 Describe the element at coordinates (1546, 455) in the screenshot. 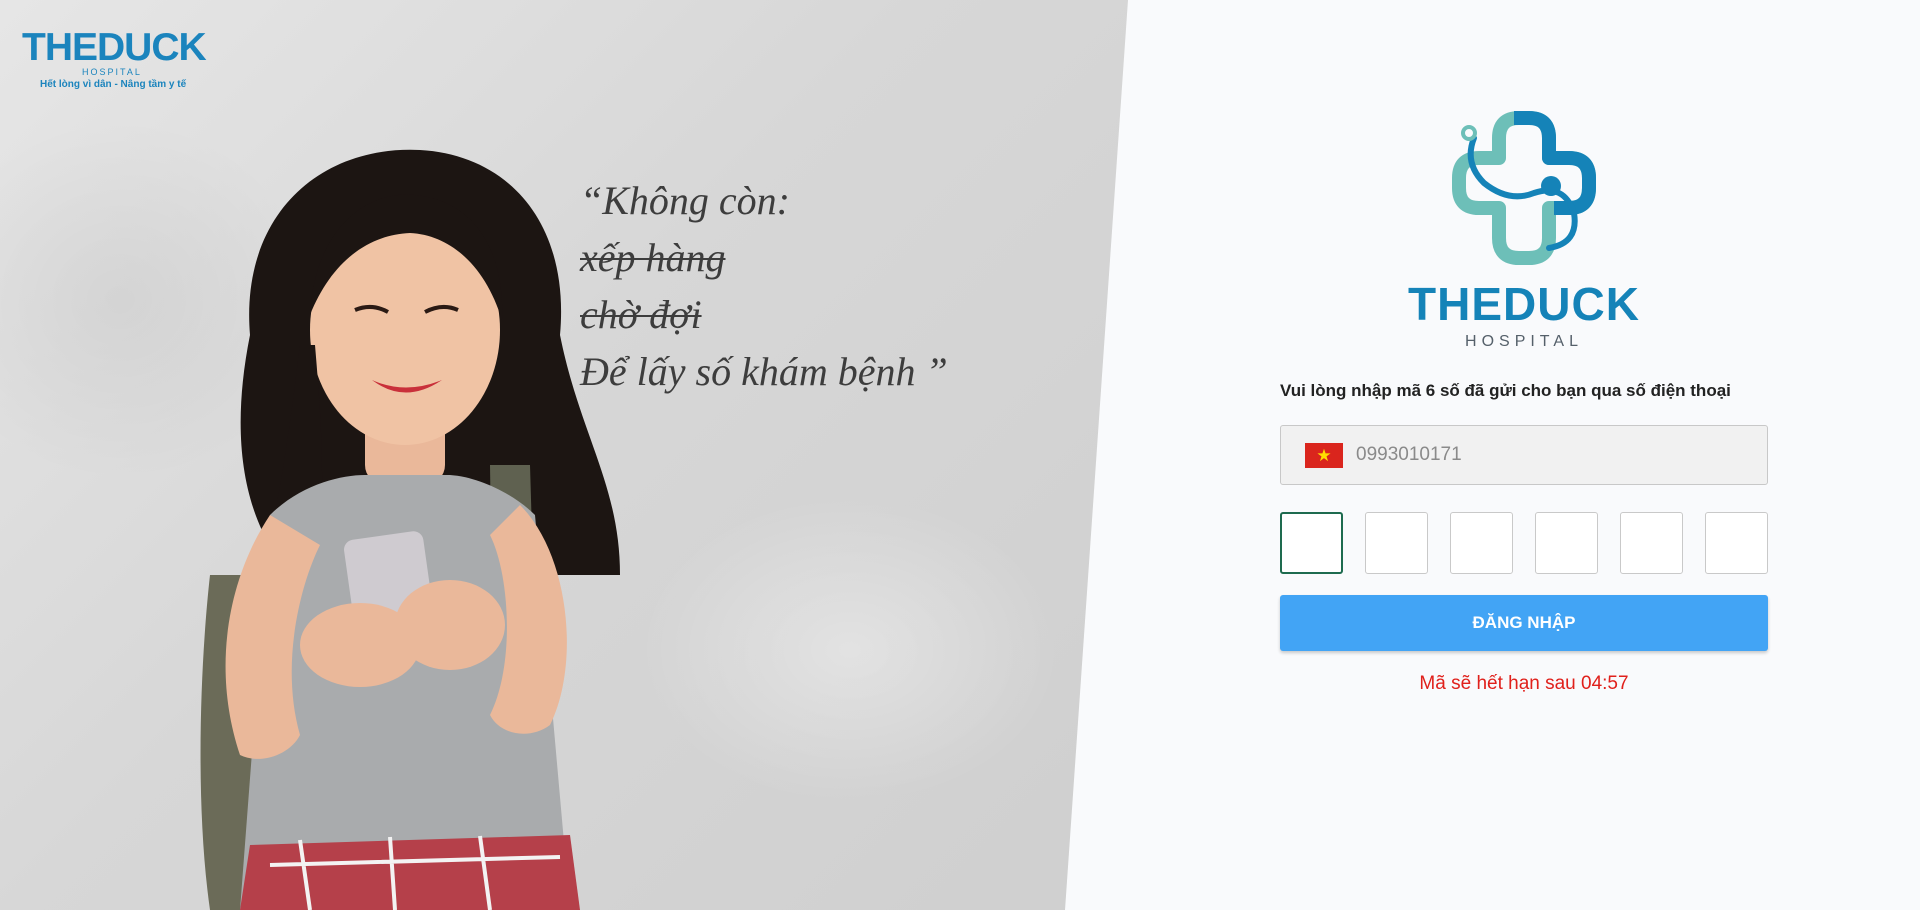

I see `phone-input` at that location.